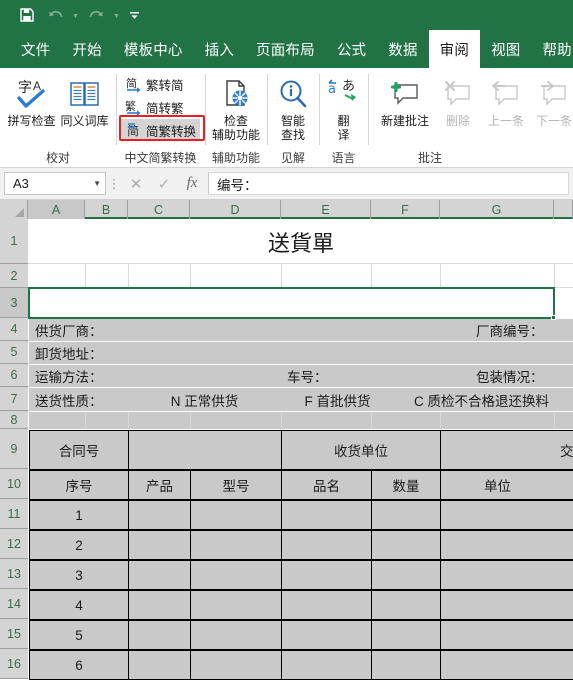  Describe the element at coordinates (343, 107) in the screenshot. I see `translate-button: a あ 翻 译` at that location.